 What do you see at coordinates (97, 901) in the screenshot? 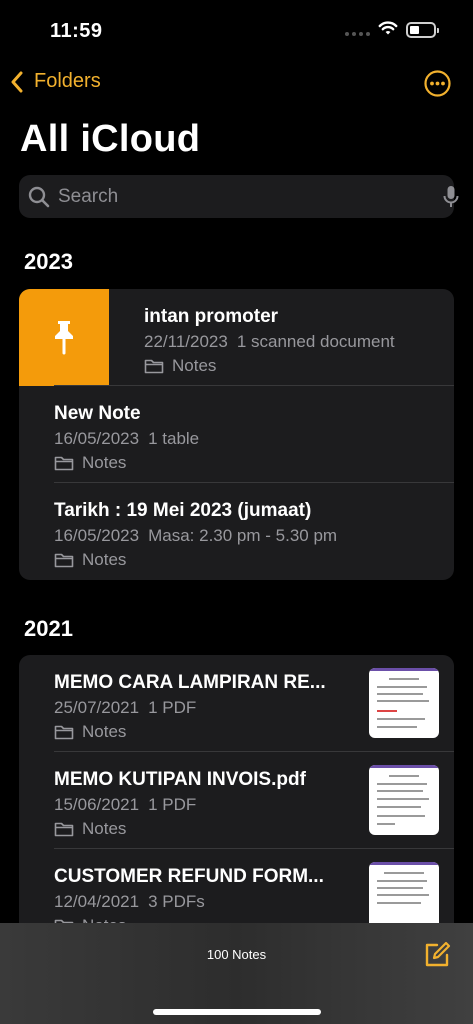
I see `note-date: 12/04/2021` at bounding box center [97, 901].